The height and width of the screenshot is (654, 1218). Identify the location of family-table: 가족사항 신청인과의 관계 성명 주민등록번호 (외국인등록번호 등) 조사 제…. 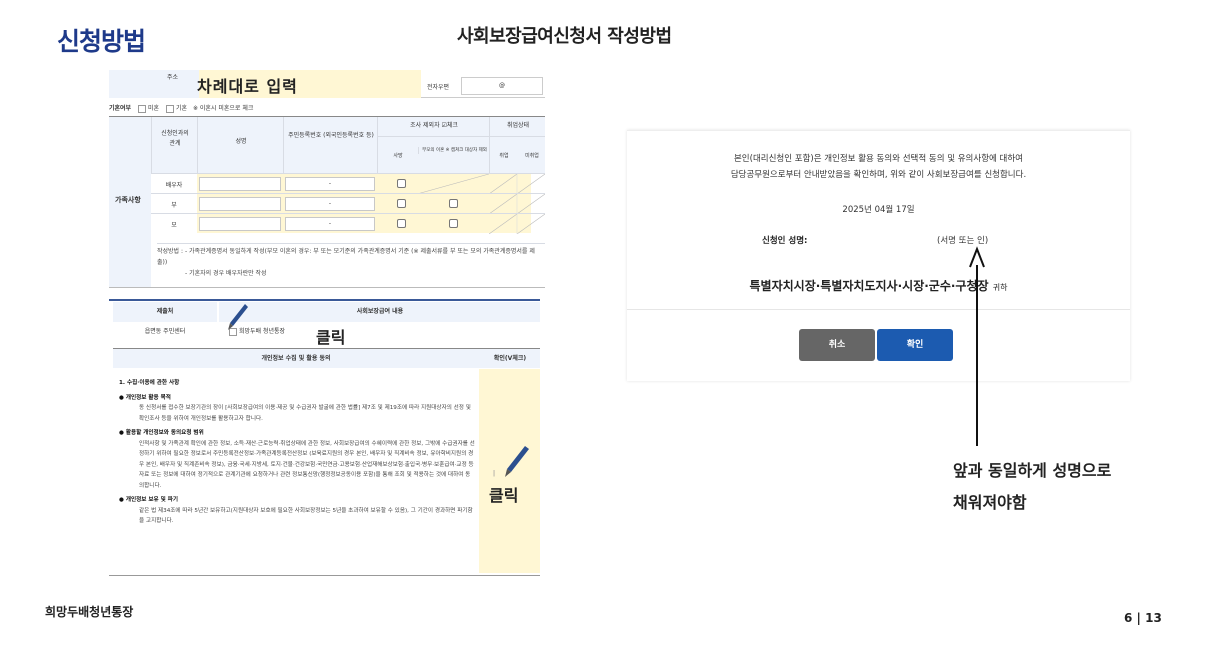
(327, 202).